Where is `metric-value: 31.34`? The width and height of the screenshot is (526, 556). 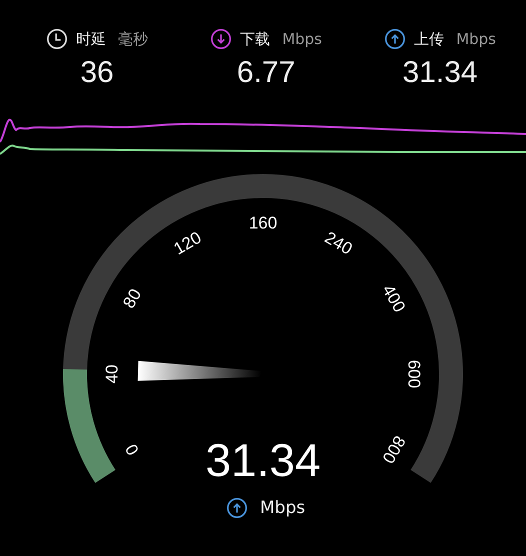
metric-value: 31.34 is located at coordinates (440, 73).